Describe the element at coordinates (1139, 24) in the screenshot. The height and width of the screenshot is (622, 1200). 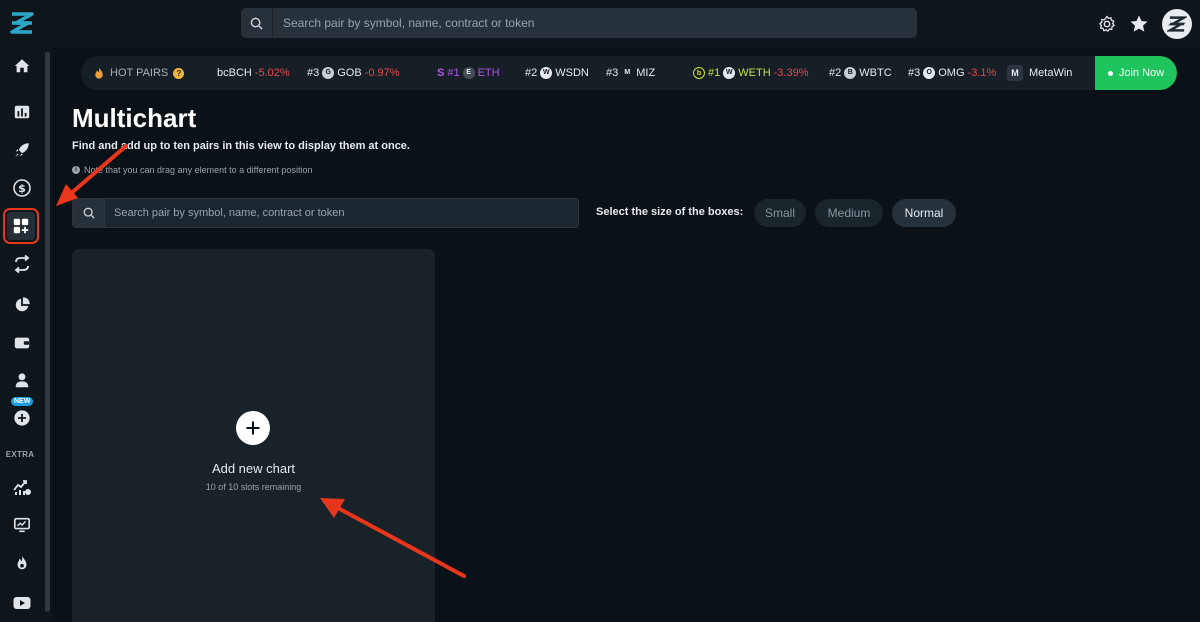
I see `star-icon` at that location.